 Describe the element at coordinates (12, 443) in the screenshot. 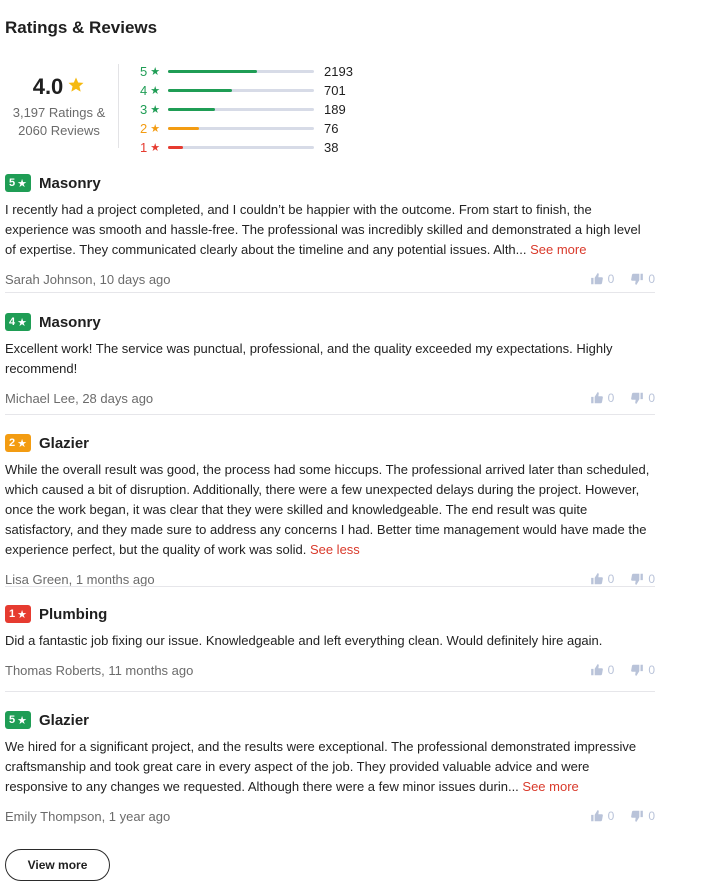

I see `rating-badge-value: 2` at that location.